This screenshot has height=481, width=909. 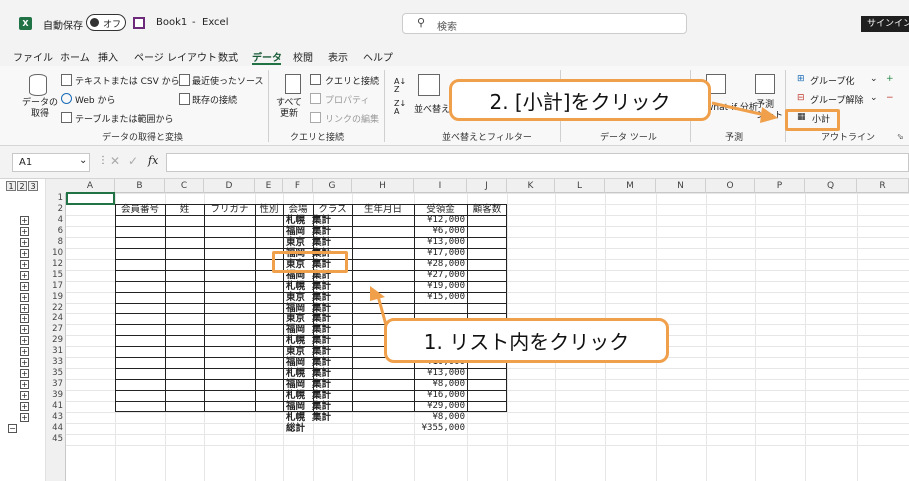 What do you see at coordinates (229, 209) in the screenshot?
I see `table-header-cell: フリガナ` at bounding box center [229, 209].